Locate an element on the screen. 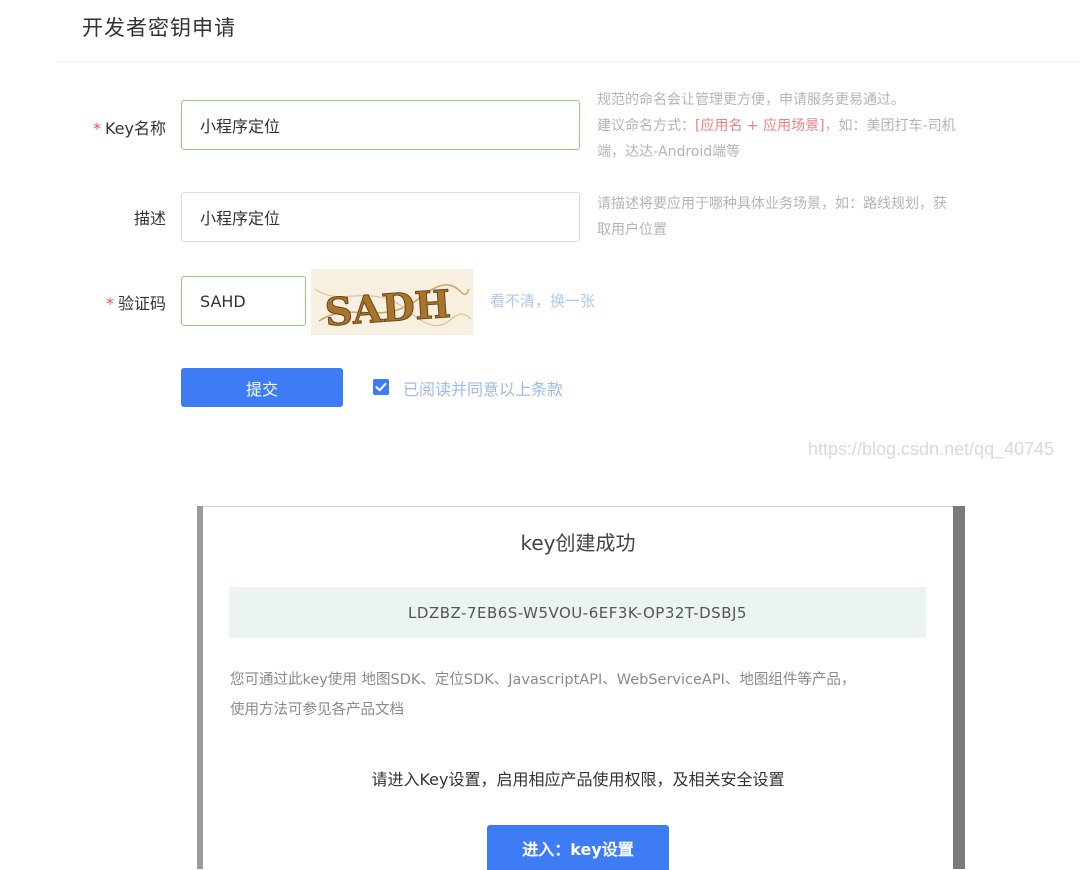 Image resolution: width=1080 pixels, height=870 pixels. agree-checkbox is located at coordinates (381, 387).